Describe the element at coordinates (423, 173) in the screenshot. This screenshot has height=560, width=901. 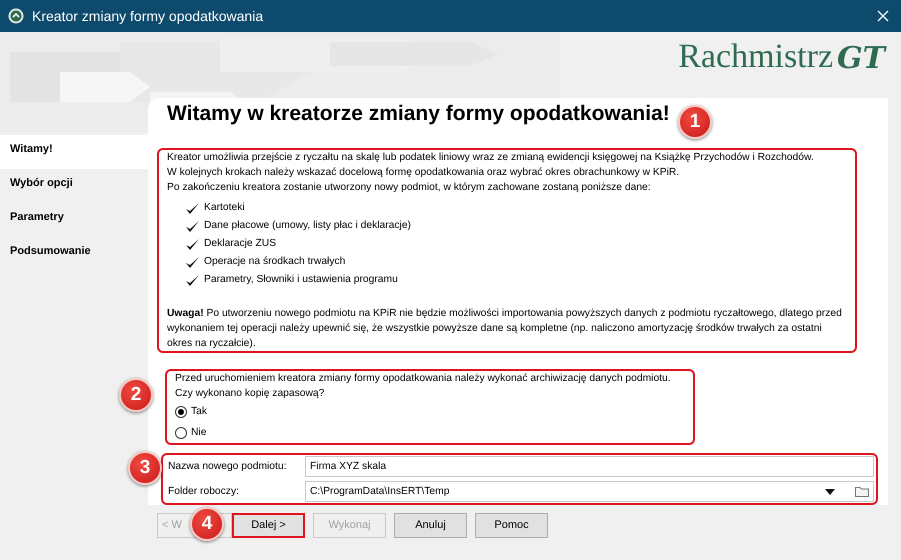
I see `intro-text: W kolejnych krokach należy wskazać docelową formę opodatkowania oraz wybrać okres obrachunkowy w KPiR.` at that location.